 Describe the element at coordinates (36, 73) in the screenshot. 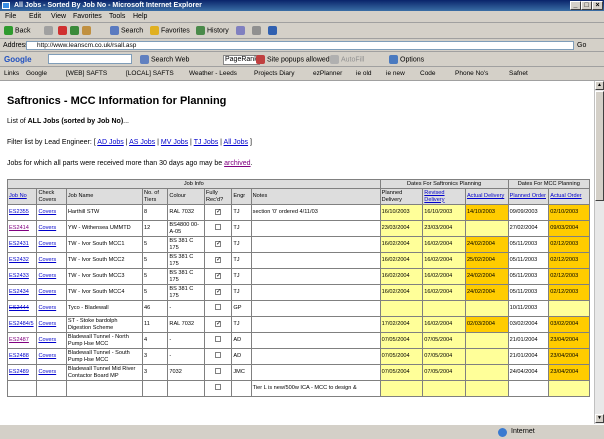

I see `link-google: Google` at that location.